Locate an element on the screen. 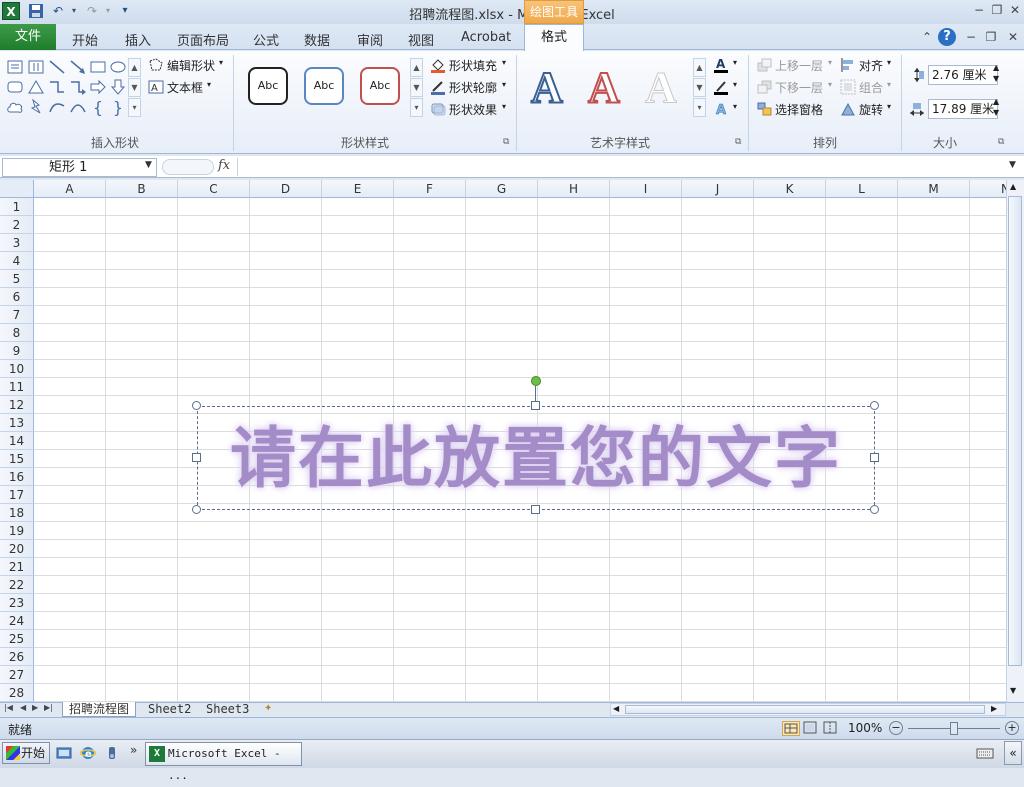  tab-formulas: 公式 is located at coordinates (266, 39).